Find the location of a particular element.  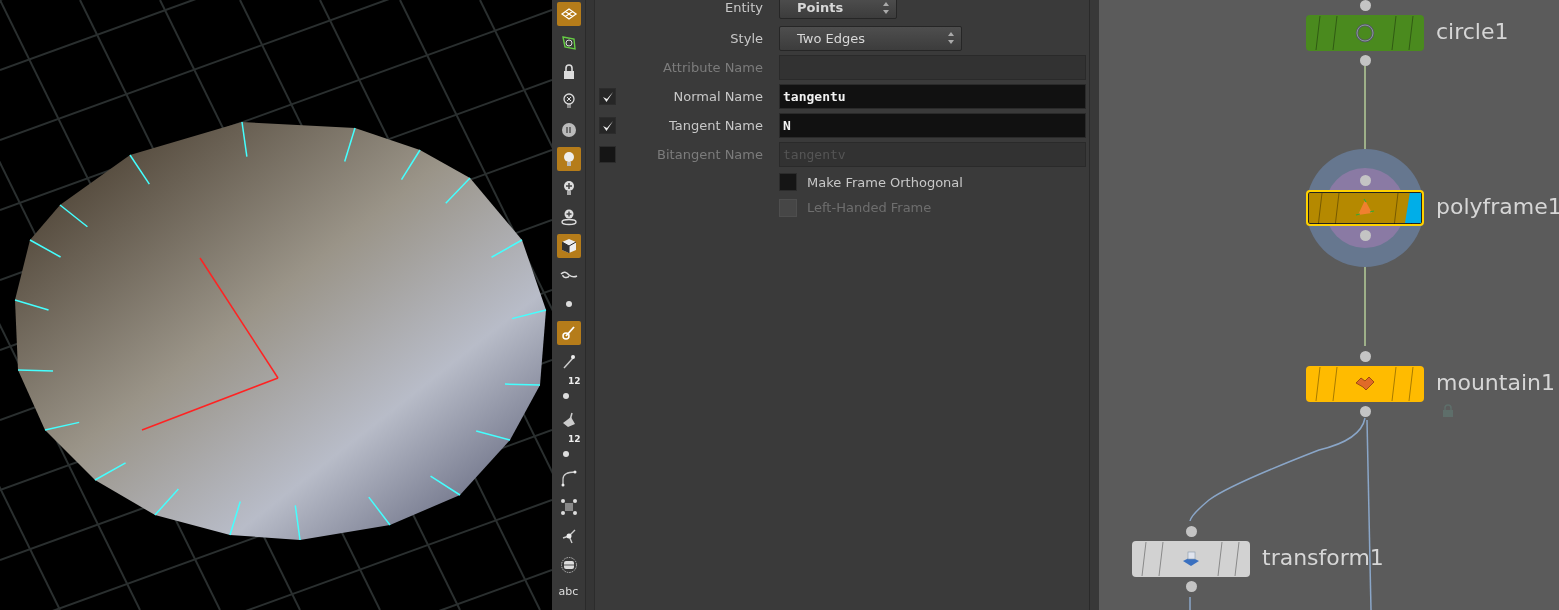

bulb-icon is located at coordinates (568, 217).